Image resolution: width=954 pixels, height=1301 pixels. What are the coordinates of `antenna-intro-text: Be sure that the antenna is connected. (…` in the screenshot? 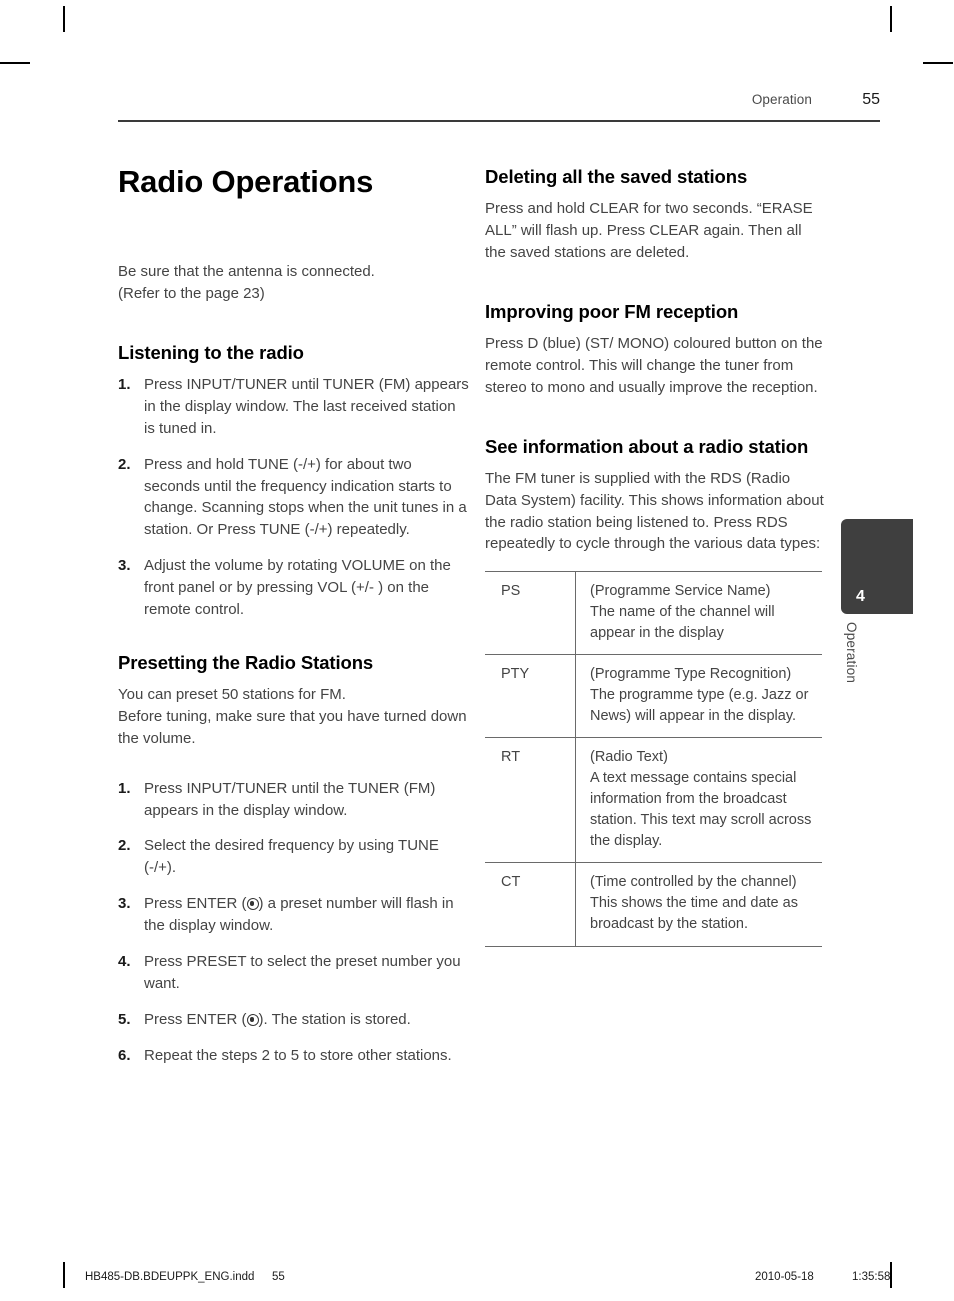 It's located at (246, 282).